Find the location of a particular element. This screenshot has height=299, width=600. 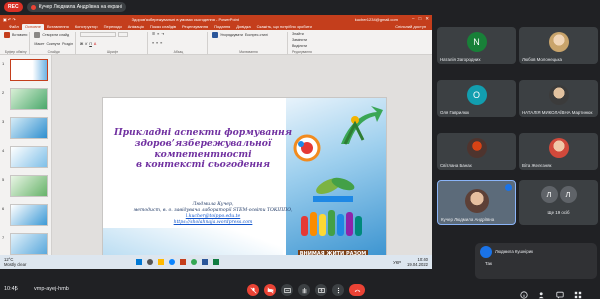

meet-top-bar: REC Кучер Людмила Андріївна на екрані is located at coordinates (300, 7).